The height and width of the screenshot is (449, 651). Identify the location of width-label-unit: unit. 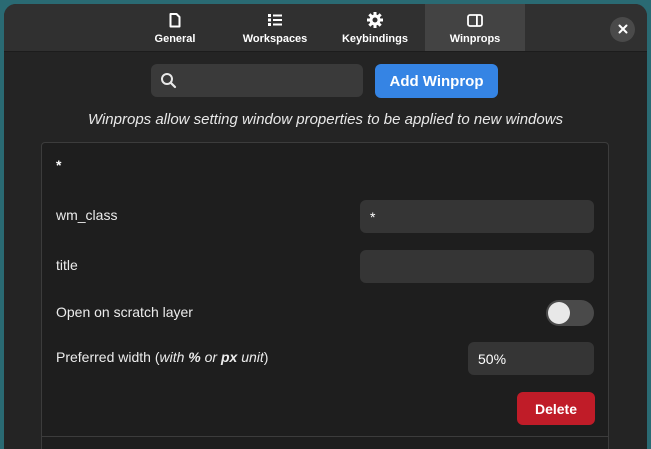
(250, 357).